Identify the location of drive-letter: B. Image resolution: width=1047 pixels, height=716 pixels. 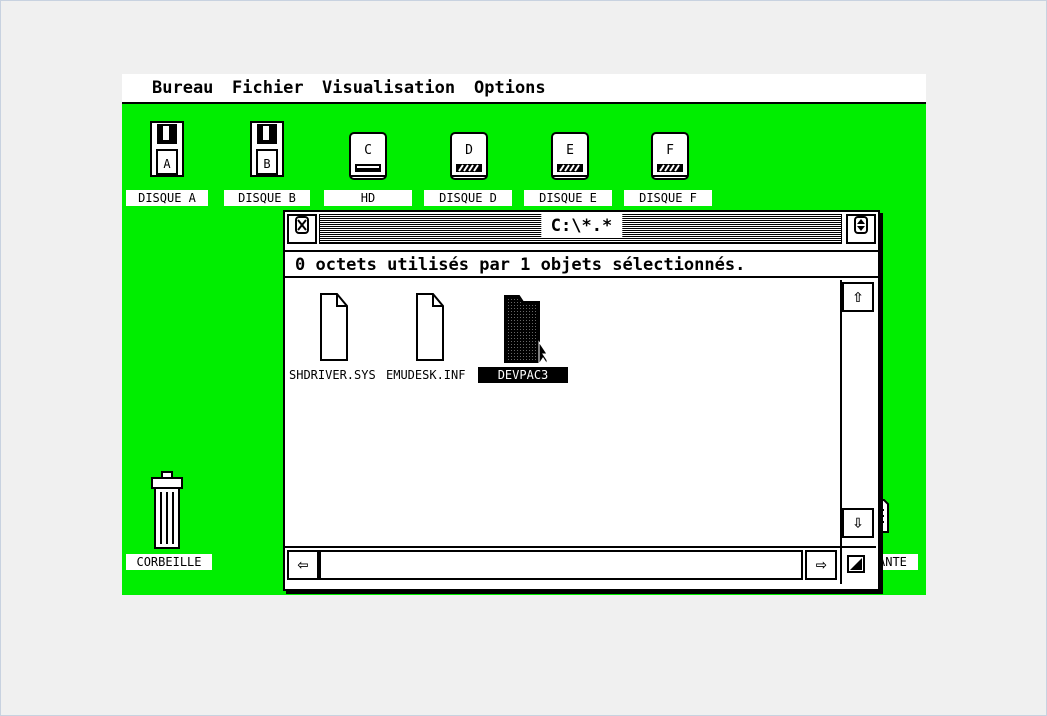
(266, 164).